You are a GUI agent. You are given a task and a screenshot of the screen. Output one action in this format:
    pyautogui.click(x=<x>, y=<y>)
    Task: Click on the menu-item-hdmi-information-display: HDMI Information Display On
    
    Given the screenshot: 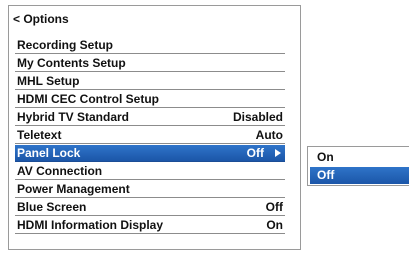 What is the action you would take?
    pyautogui.click(x=150, y=225)
    